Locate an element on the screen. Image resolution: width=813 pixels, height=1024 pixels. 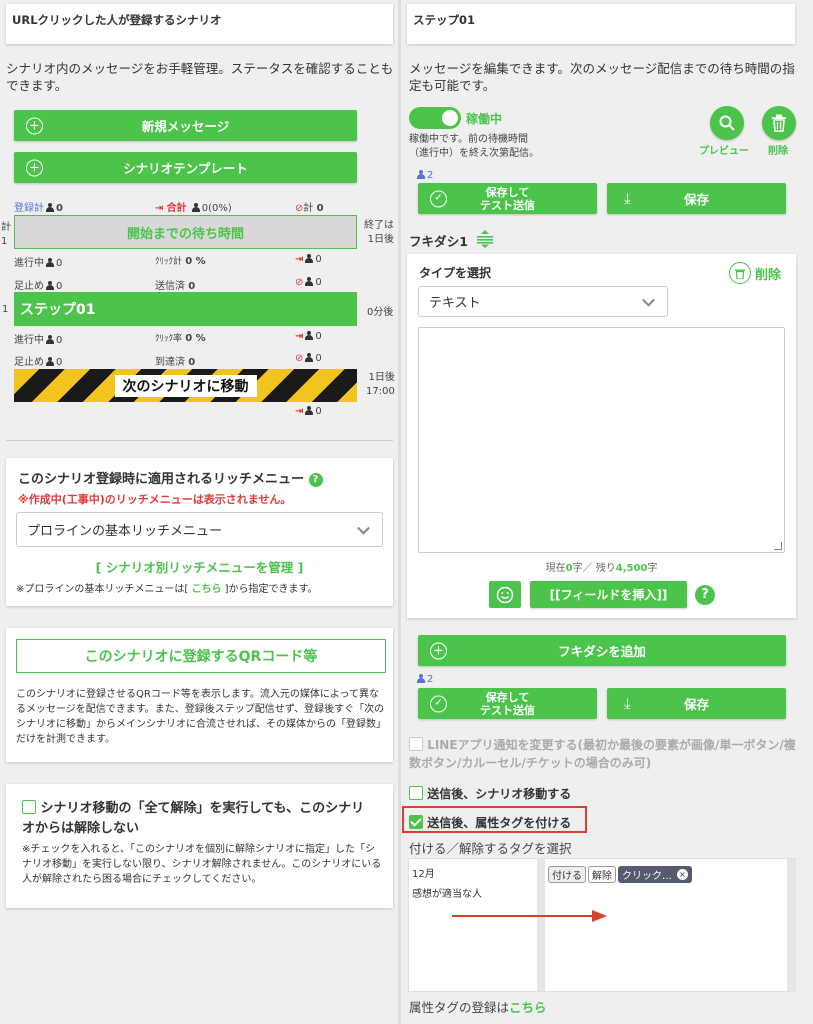
tag-list-item: 12月 is located at coordinates (423, 872).